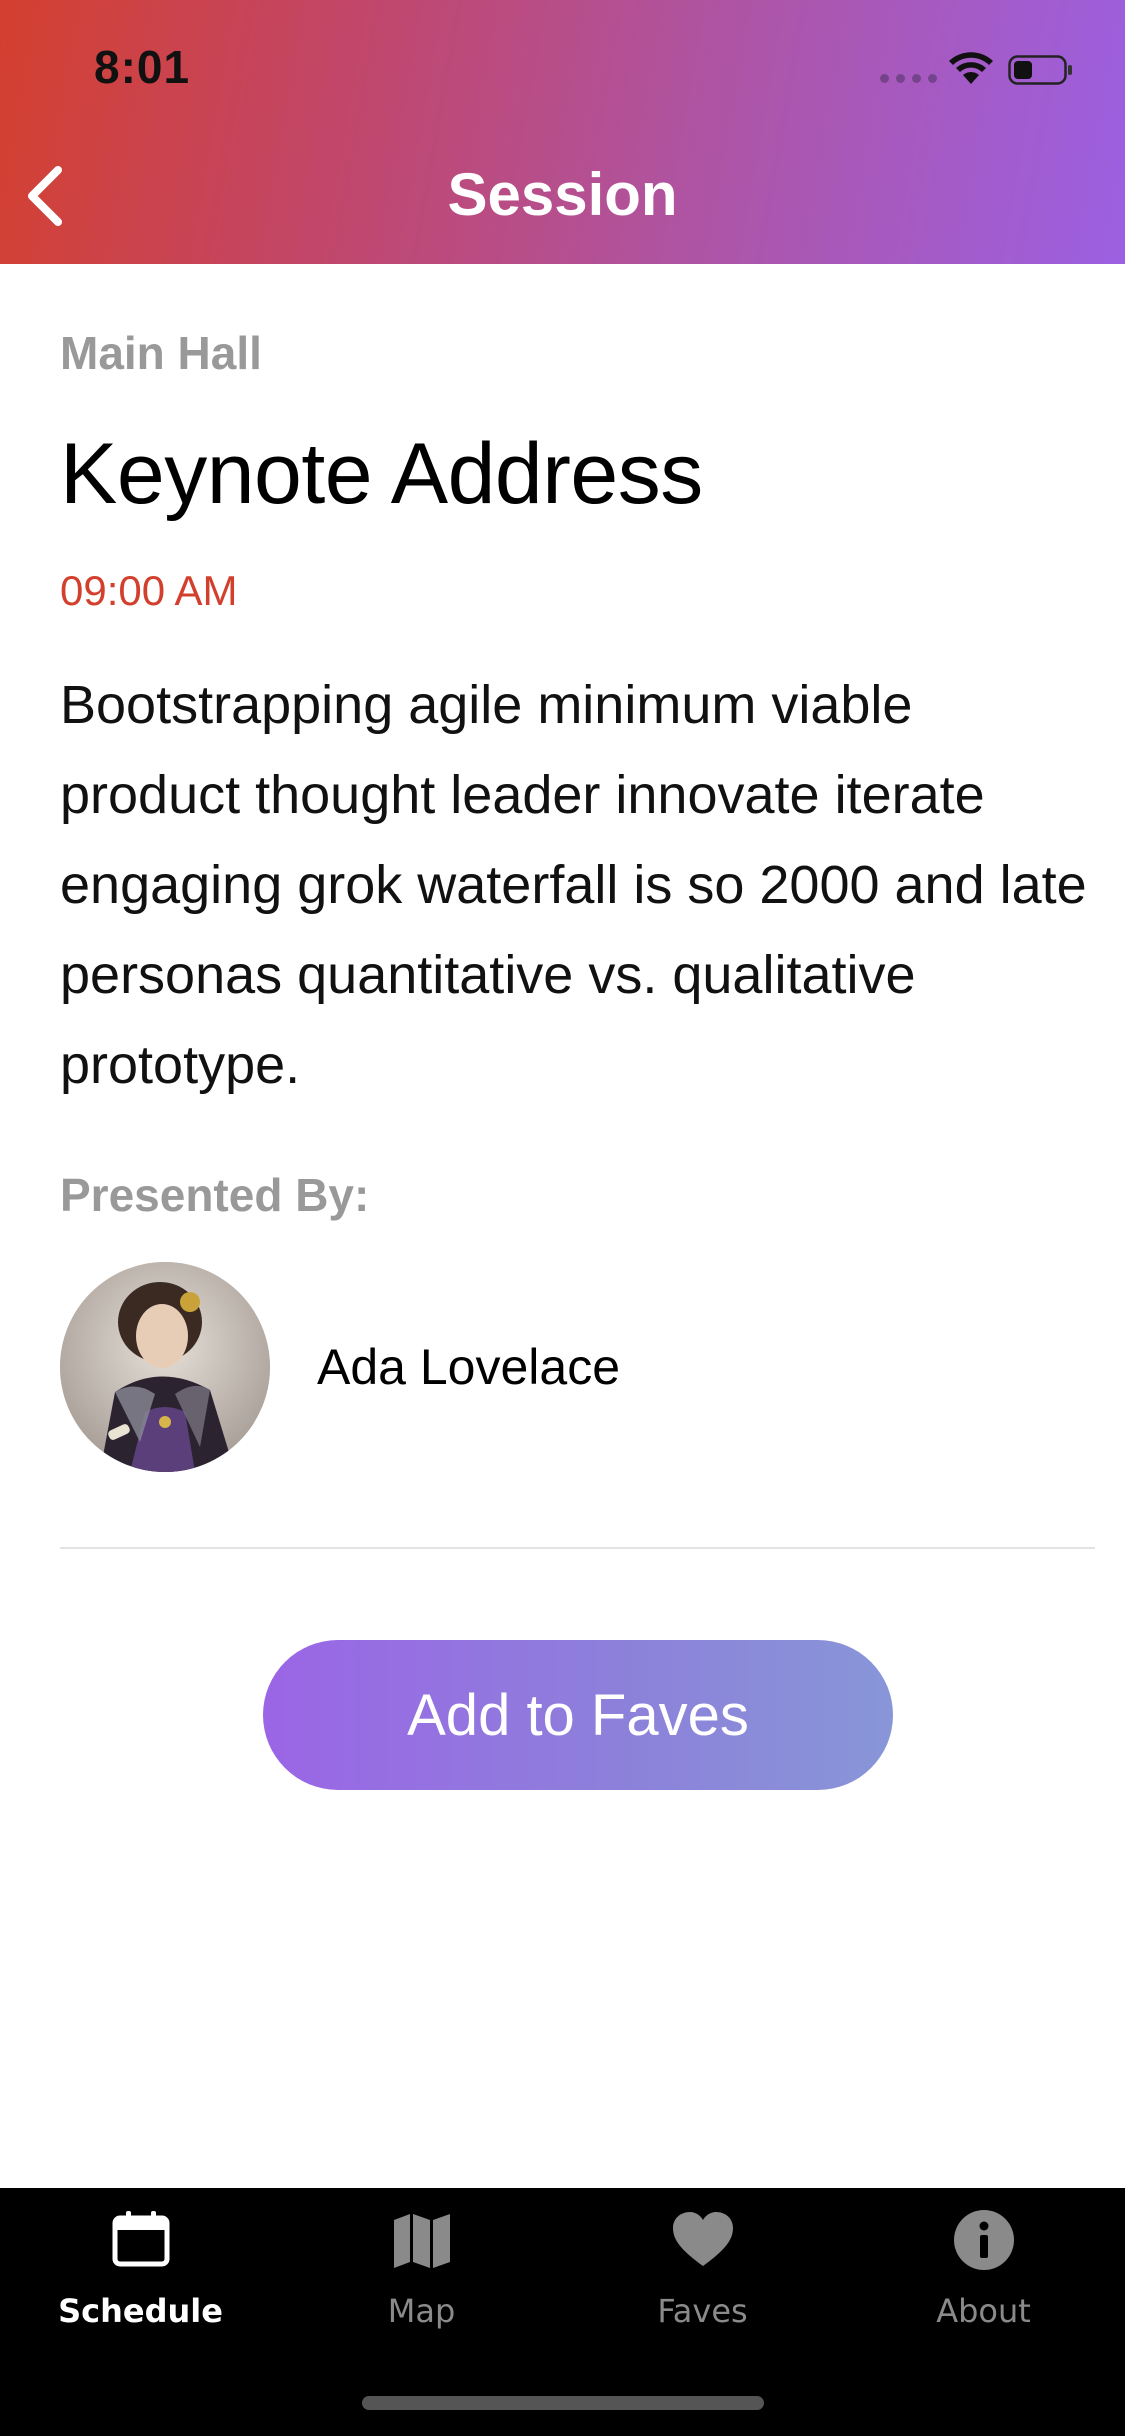 The image size is (1125, 2436). I want to click on tab-label-map: Map, so click(421, 2311).